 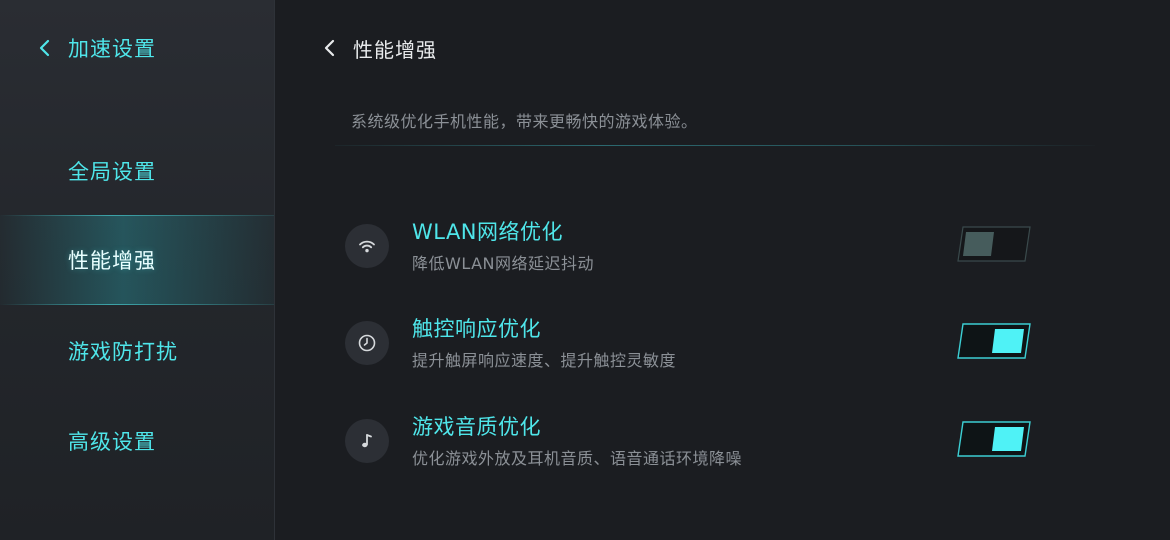 I want to click on music-note-icon, so click(x=367, y=441).